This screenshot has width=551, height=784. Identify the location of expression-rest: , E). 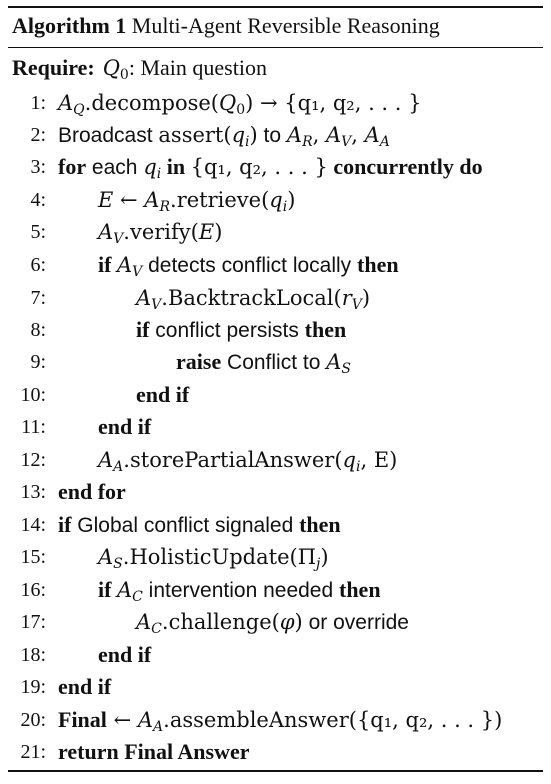
(379, 460).